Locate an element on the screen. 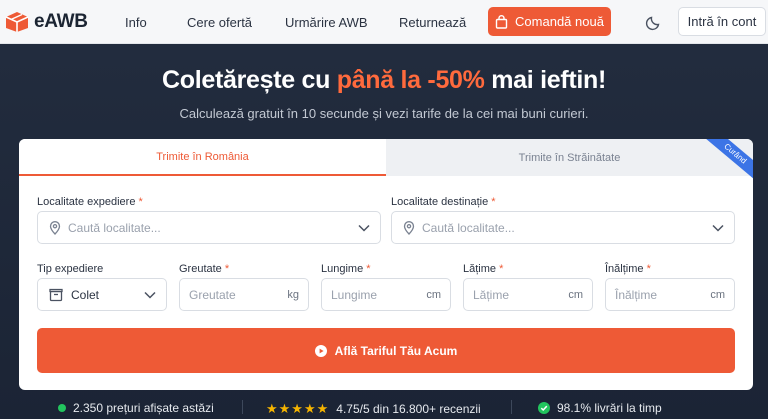  destination-label: Localitate destinație * is located at coordinates (443, 202).